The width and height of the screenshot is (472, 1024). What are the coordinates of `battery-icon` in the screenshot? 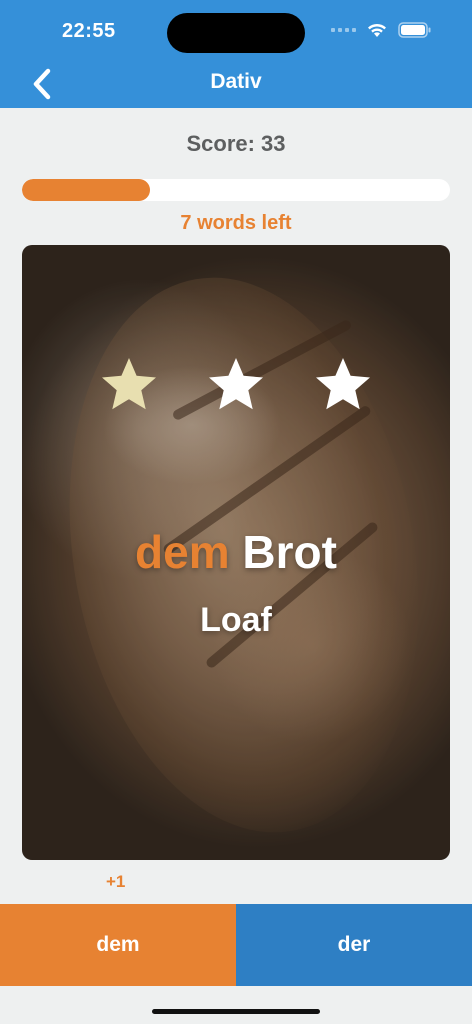 It's located at (414, 30).